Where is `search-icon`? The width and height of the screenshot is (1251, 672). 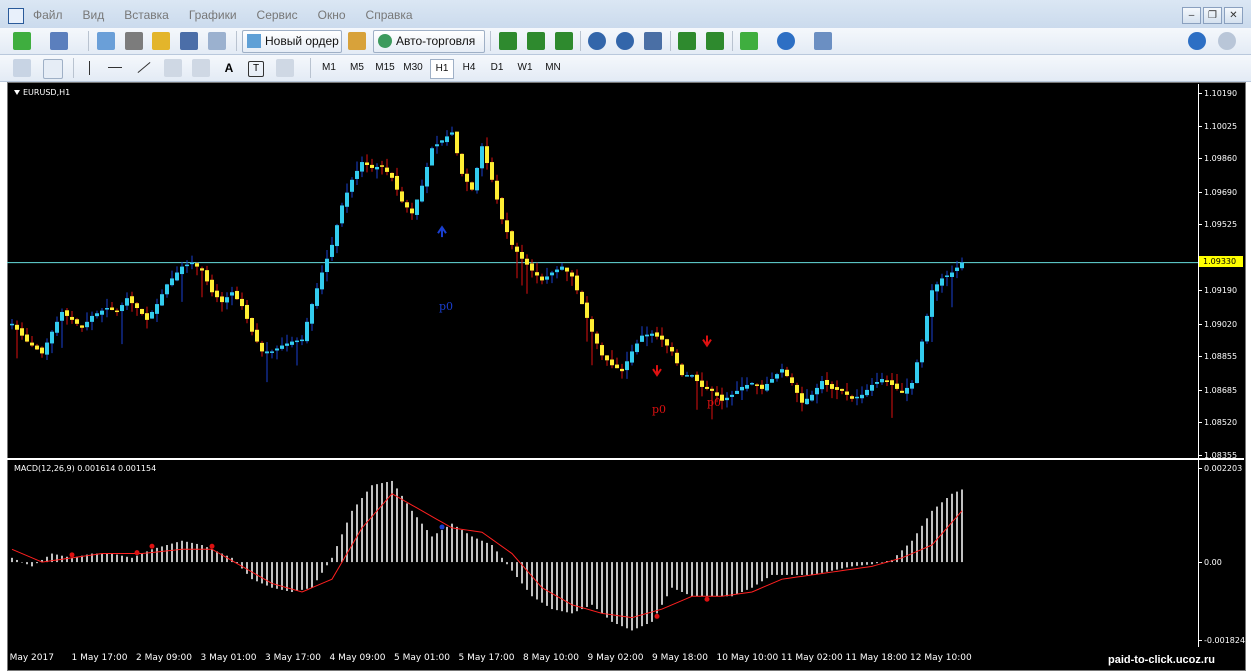
search-icon is located at coordinates (1197, 41).